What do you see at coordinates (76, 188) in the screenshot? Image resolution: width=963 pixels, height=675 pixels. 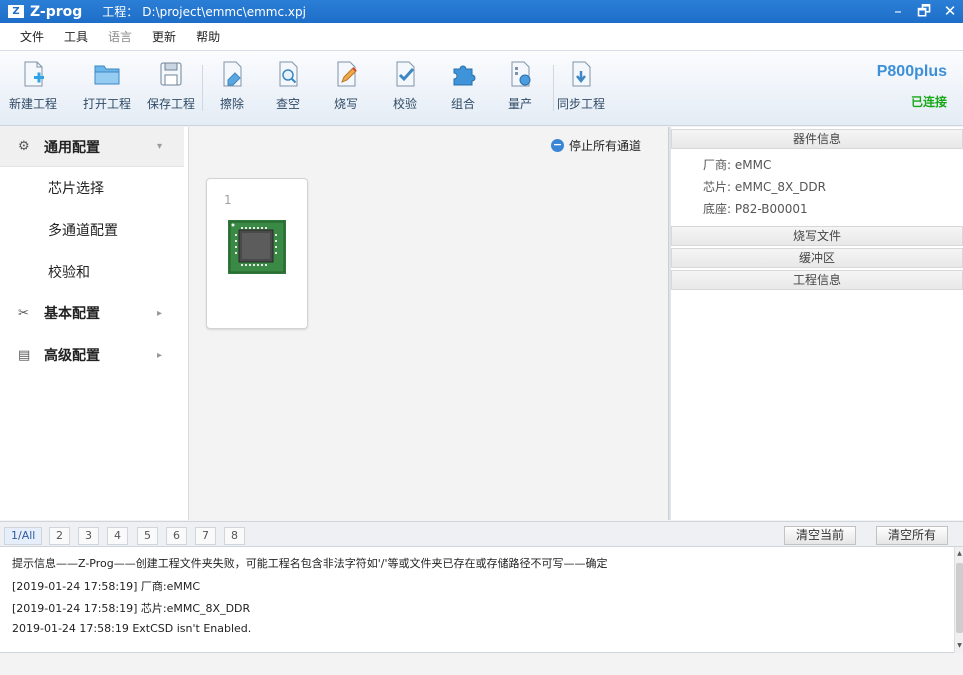 I see `nav-chip-select: 芯片选择` at bounding box center [76, 188].